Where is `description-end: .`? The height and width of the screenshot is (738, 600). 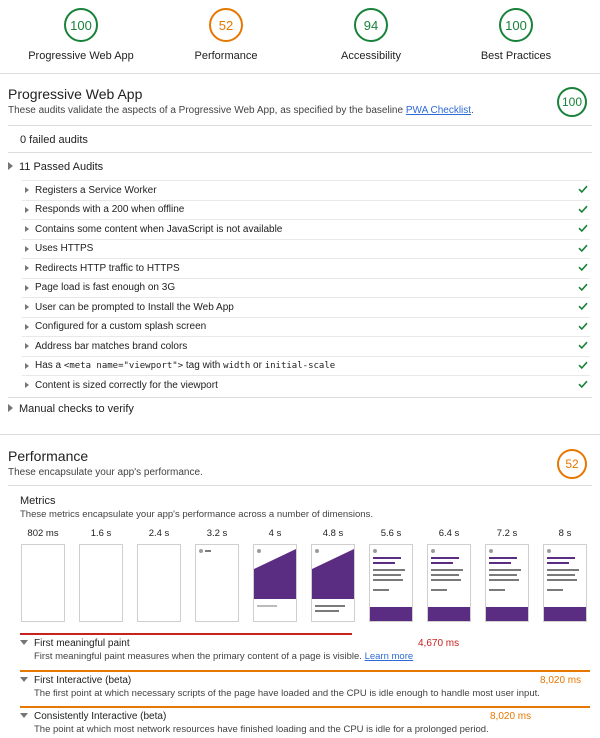
description-end: . is located at coordinates (472, 110).